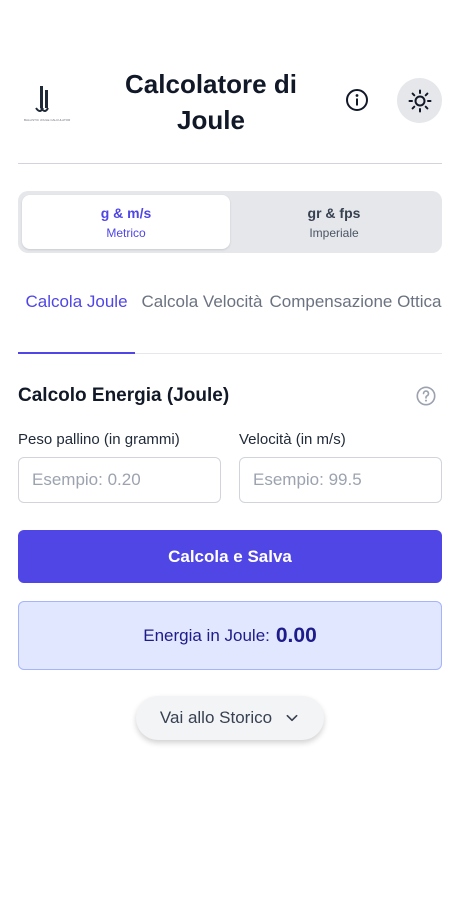 The height and width of the screenshot is (919, 460). Describe the element at coordinates (216, 717) in the screenshot. I see `history-label: Vai allo Storico` at that location.